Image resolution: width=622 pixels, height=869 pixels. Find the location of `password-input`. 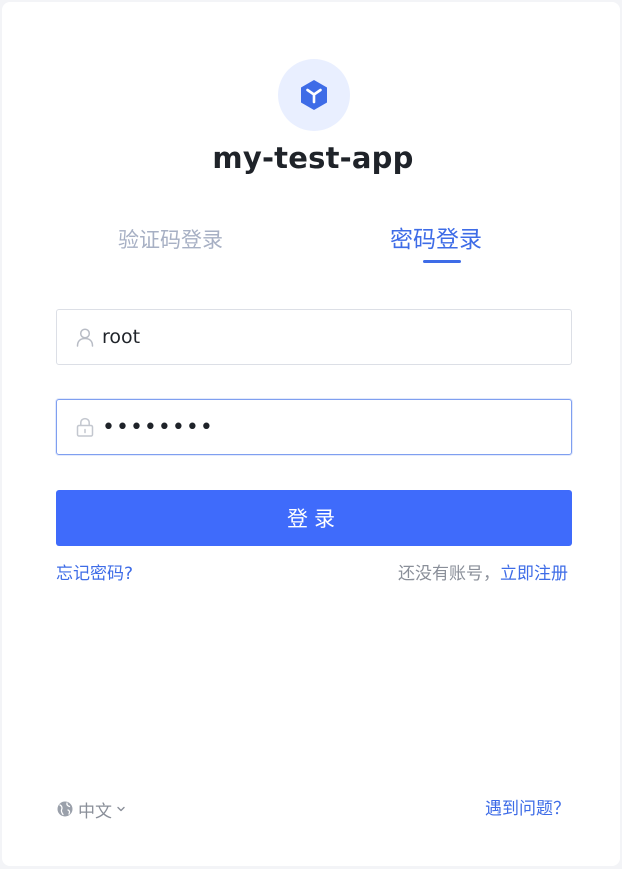

password-input is located at coordinates (332, 427).